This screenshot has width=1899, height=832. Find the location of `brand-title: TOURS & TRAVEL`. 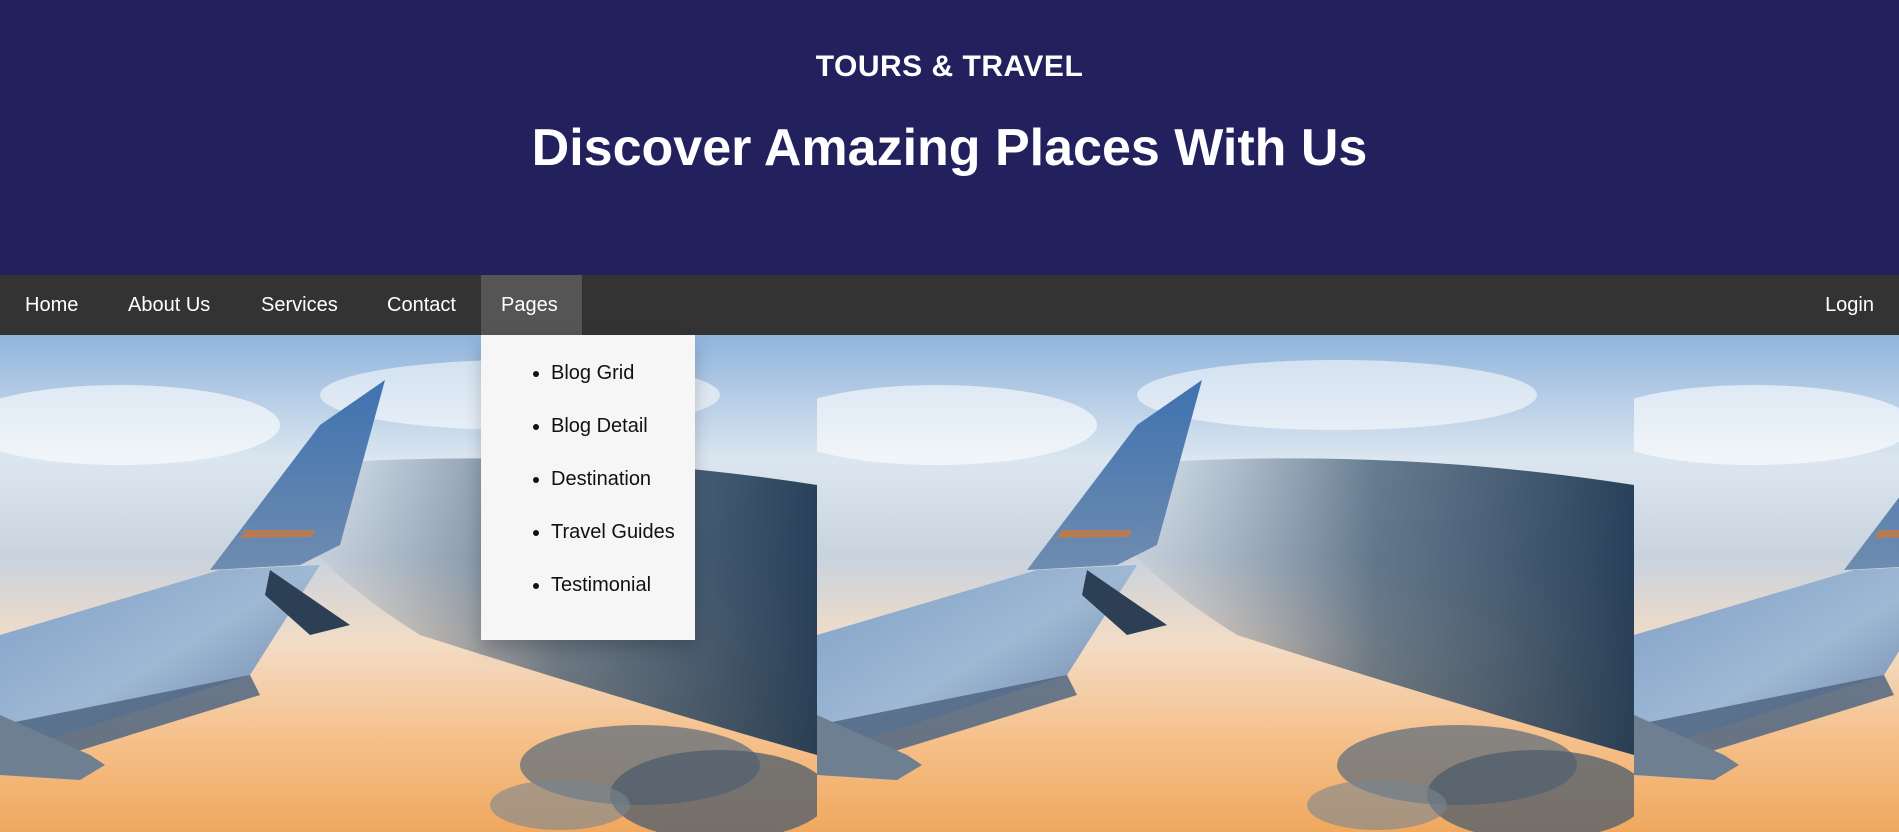

brand-title: TOURS & TRAVEL is located at coordinates (949, 66).